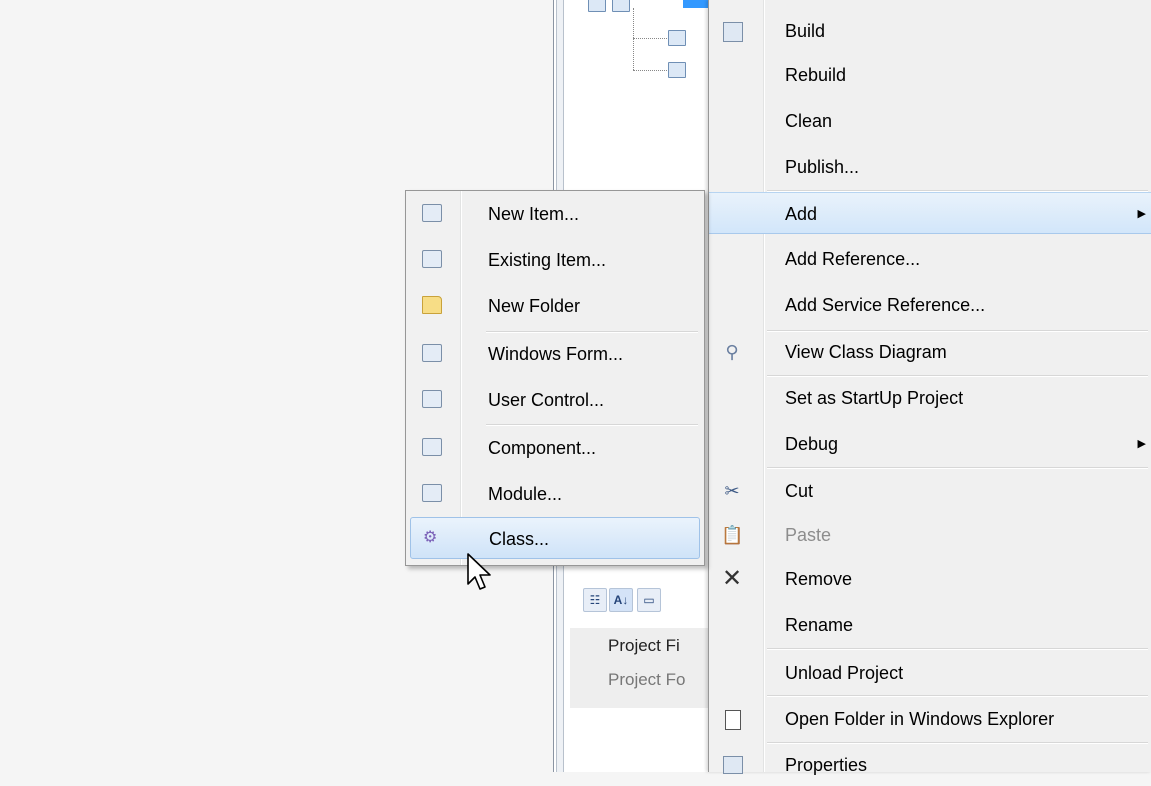 The image size is (1151, 786). I want to click on scissors-icon: ✂, so click(732, 491).